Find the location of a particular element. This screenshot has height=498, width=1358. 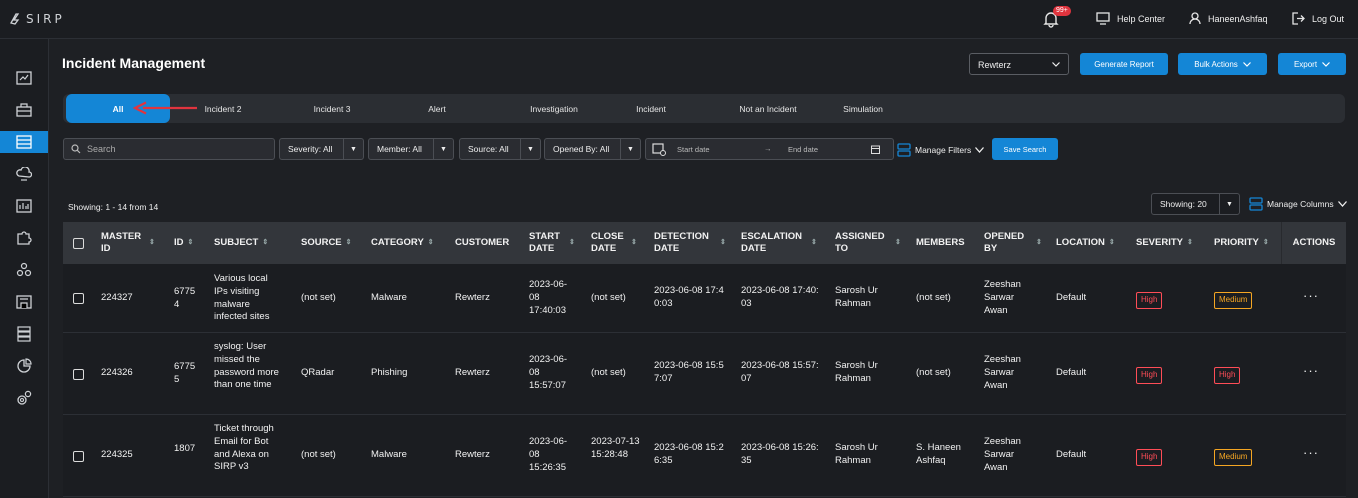

col-master-id: MASTER ID ⇕ is located at coordinates (131, 243).